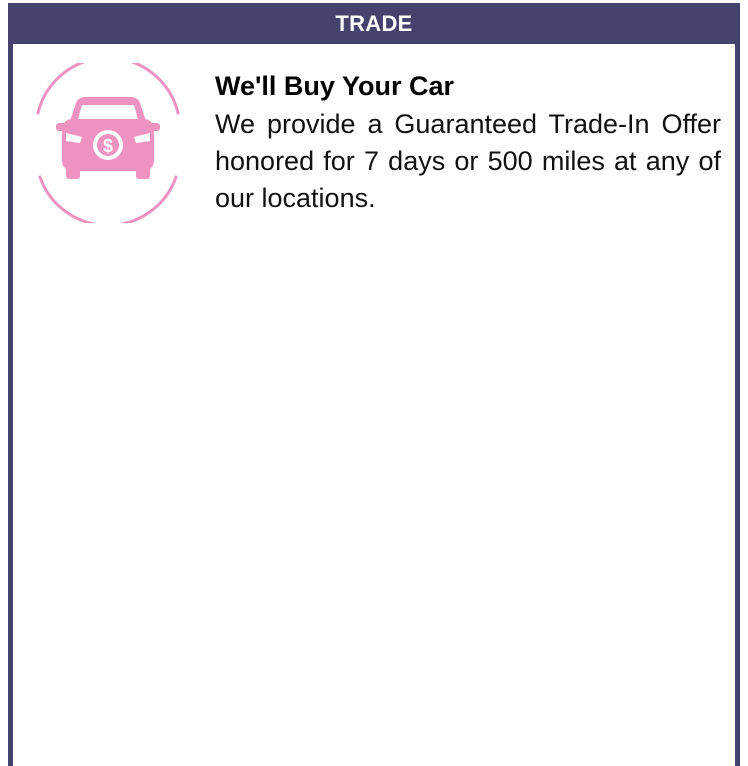 The width and height of the screenshot is (748, 766). Describe the element at coordinates (374, 24) in the screenshot. I see `panel-header: TRADE` at that location.